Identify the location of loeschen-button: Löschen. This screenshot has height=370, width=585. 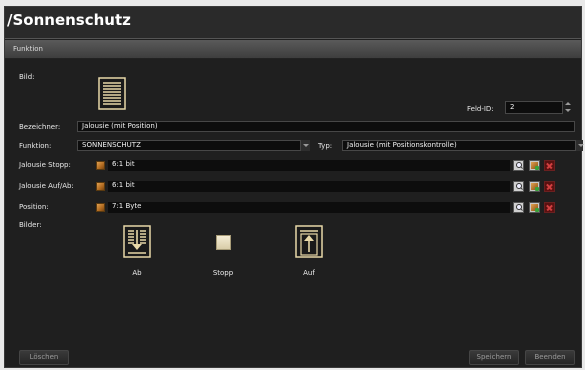
(44, 357).